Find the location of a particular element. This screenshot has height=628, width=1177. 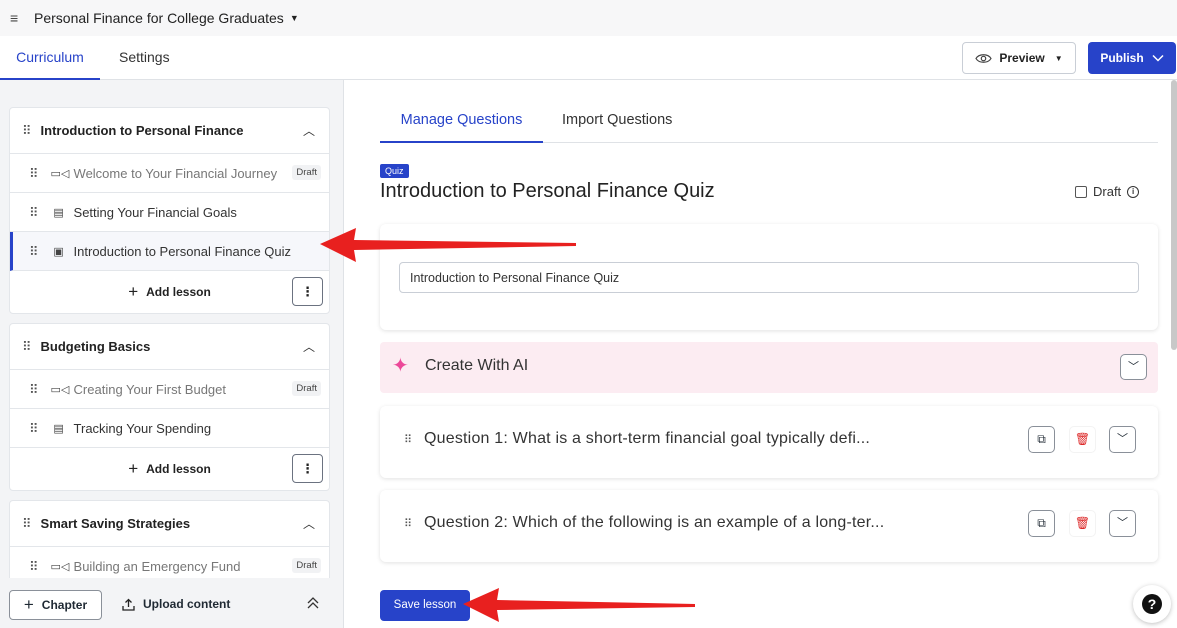

lesson-title: Creating Your First Budget is located at coordinates (150, 389).